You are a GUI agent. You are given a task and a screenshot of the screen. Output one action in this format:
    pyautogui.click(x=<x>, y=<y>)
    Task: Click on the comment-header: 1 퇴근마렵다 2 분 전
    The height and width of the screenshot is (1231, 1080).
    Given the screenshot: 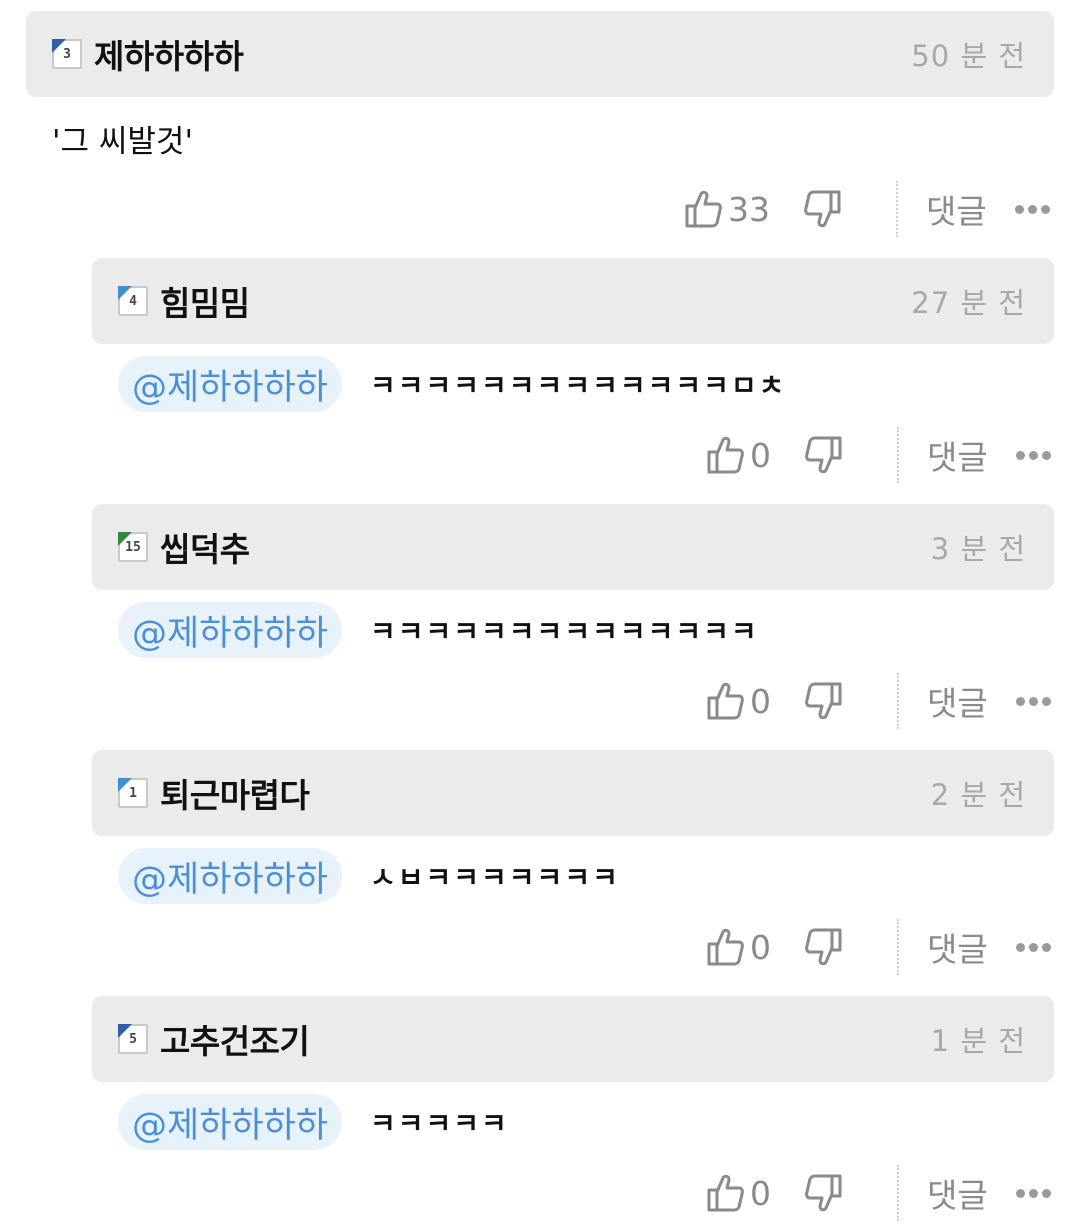 What is the action you would take?
    pyautogui.click(x=573, y=793)
    